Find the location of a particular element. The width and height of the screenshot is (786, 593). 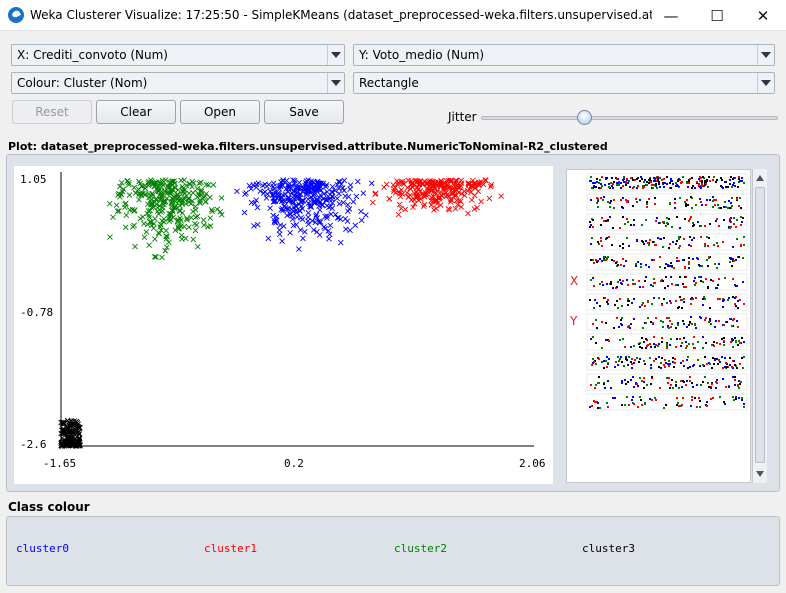

jitter-slider is located at coordinates (629, 118).